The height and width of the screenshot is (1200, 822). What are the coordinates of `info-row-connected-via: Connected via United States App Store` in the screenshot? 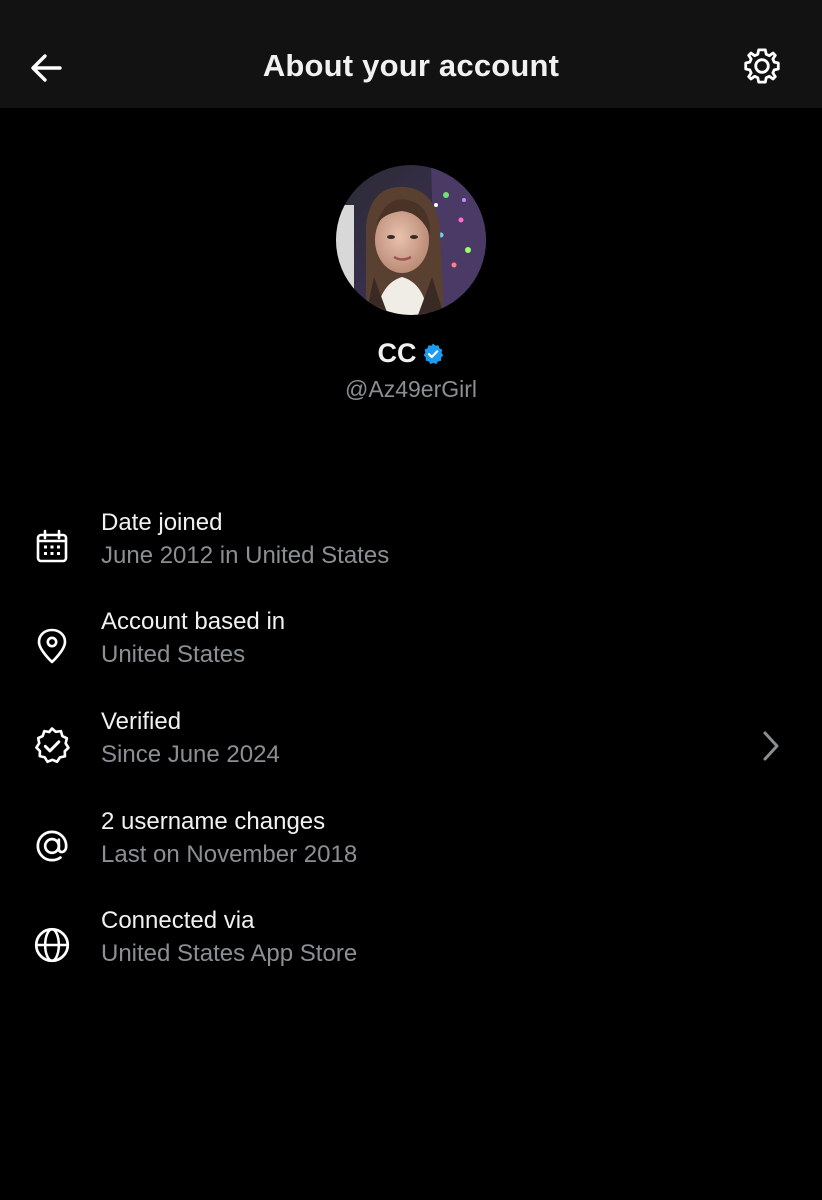 It's located at (411, 947).